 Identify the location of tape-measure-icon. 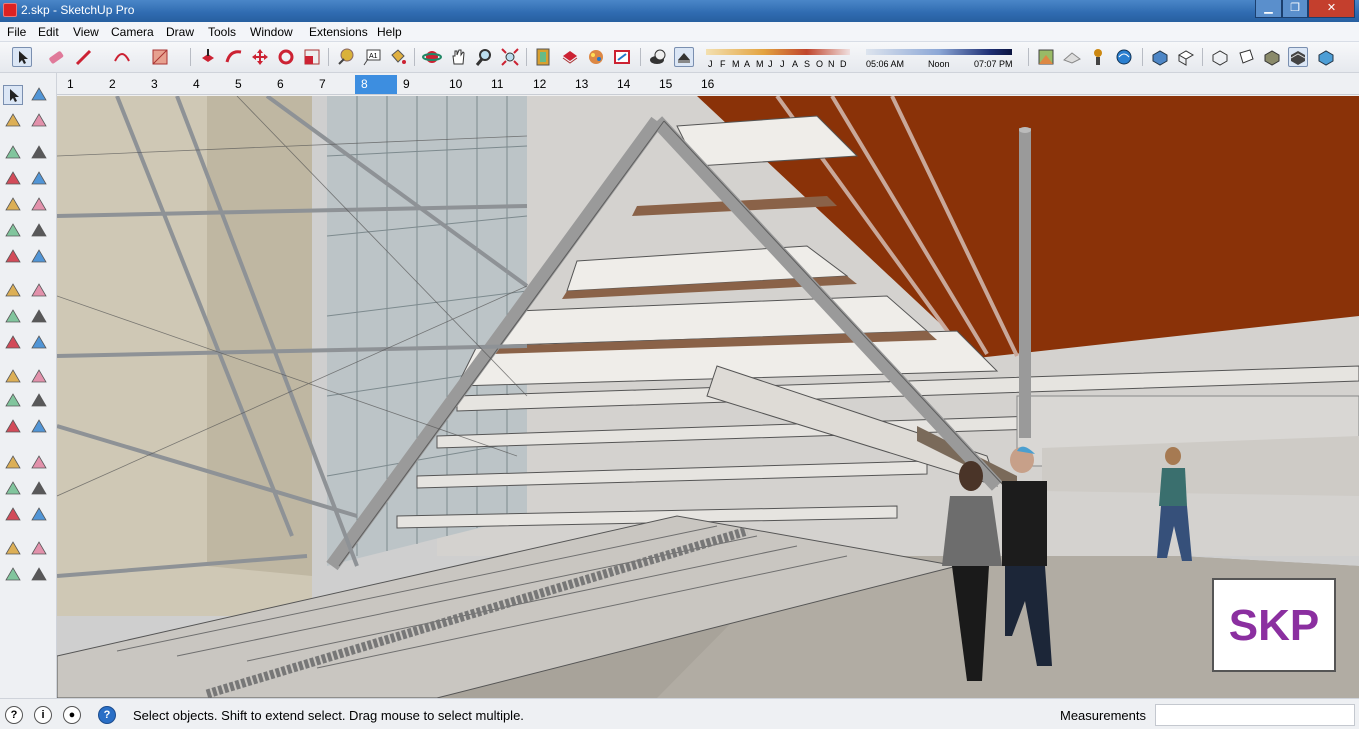
(346, 57).